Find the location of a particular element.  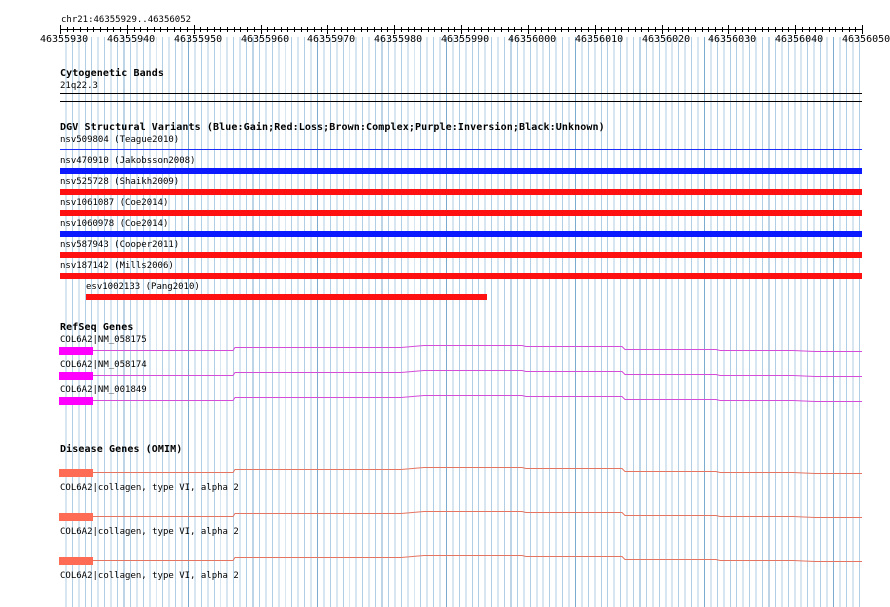

ruler-tick-label: 46355980 is located at coordinates (398, 39).